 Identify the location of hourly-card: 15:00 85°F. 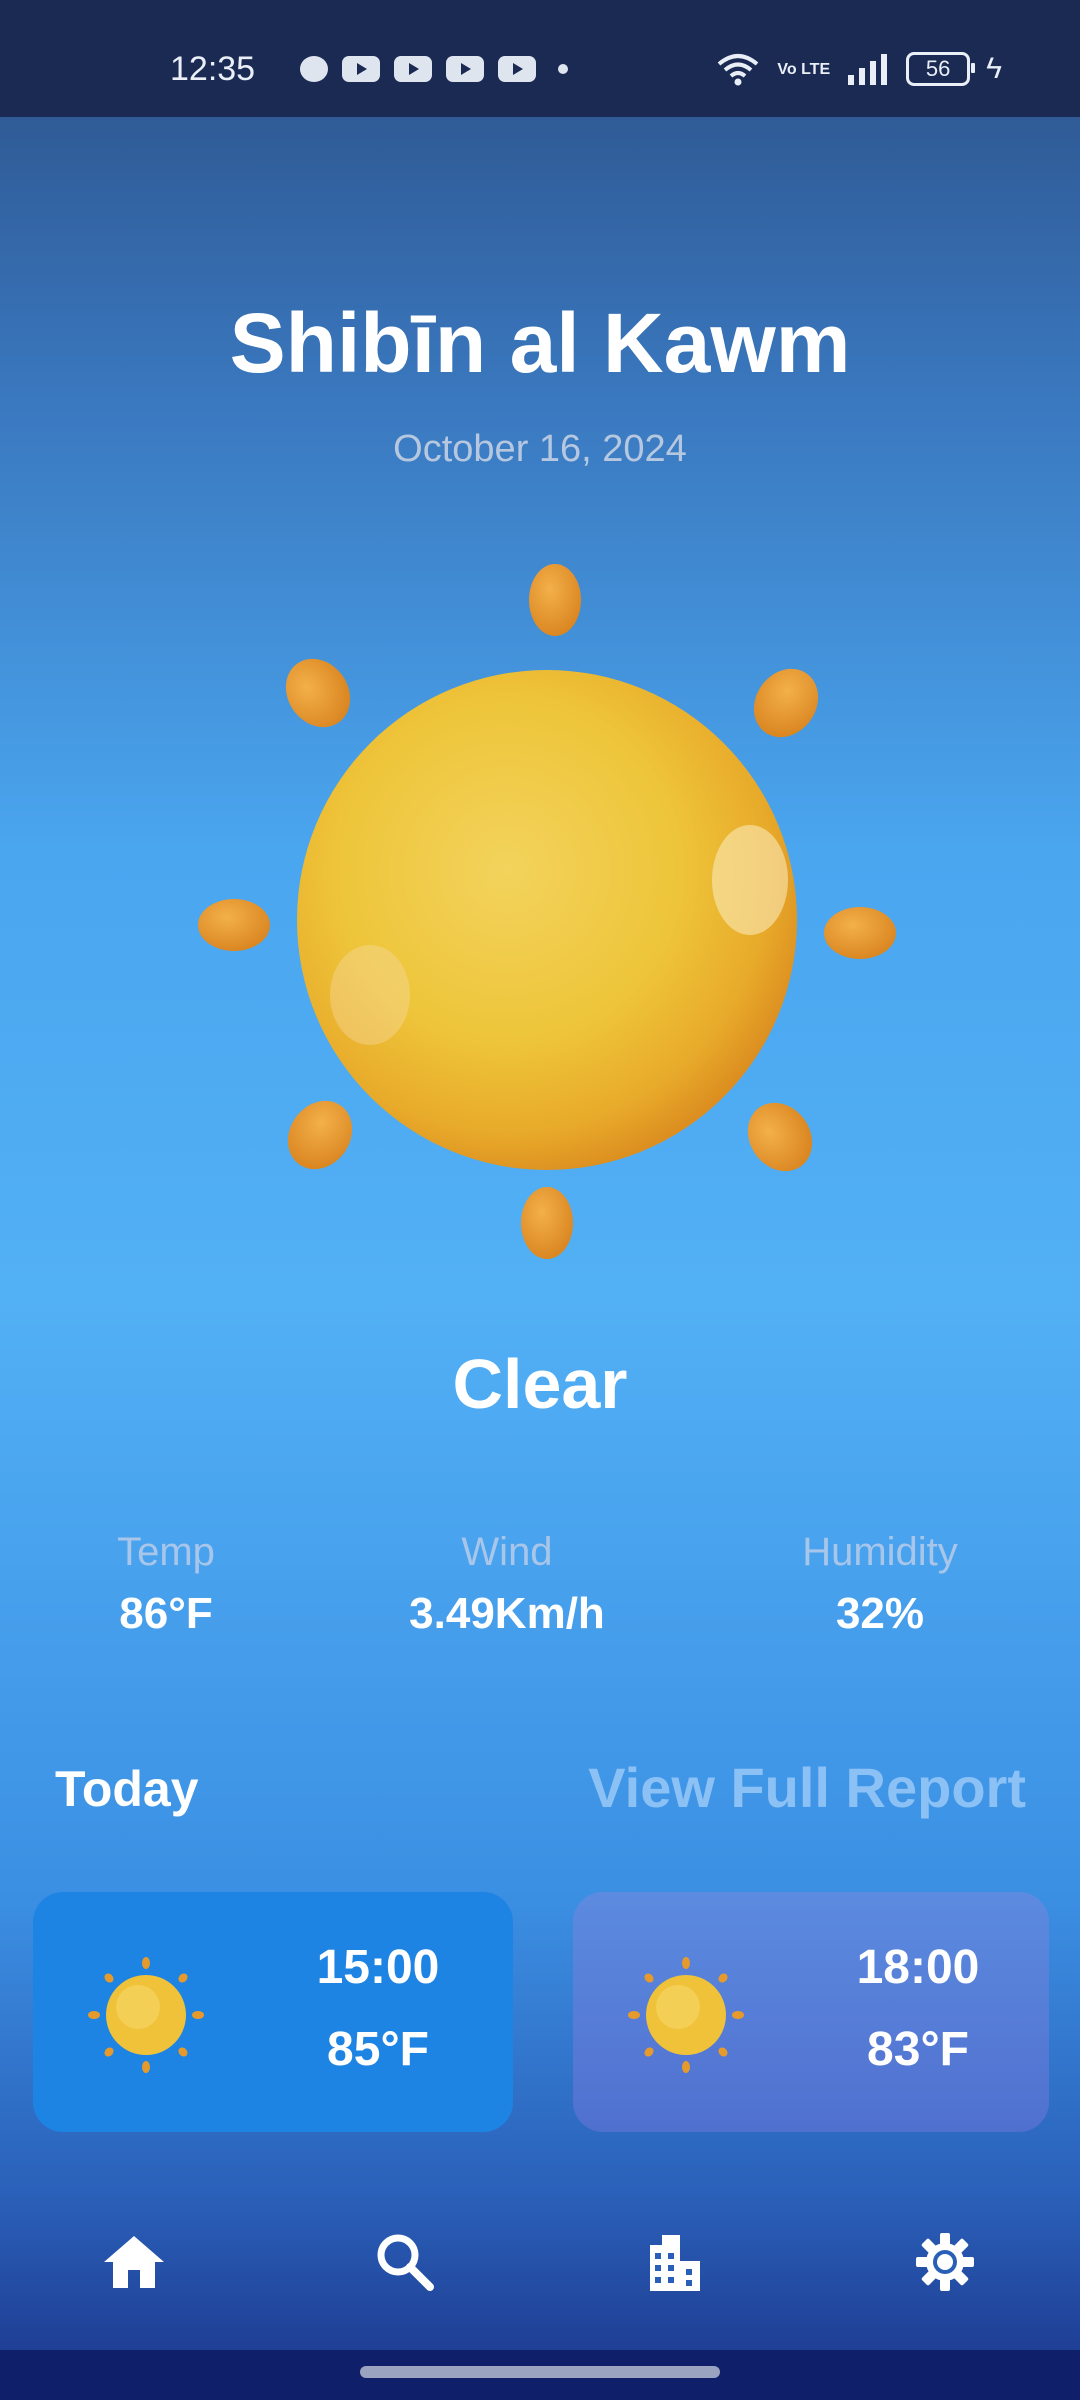
(273, 2012).